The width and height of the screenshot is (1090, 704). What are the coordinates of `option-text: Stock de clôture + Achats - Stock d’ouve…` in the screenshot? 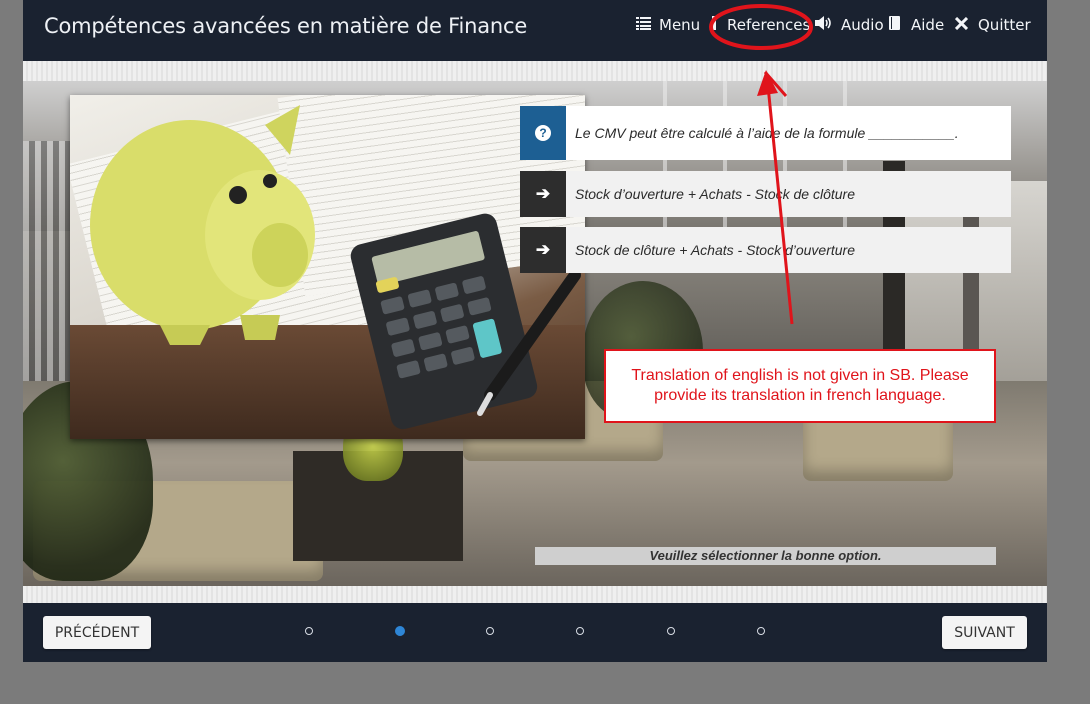 It's located at (715, 250).